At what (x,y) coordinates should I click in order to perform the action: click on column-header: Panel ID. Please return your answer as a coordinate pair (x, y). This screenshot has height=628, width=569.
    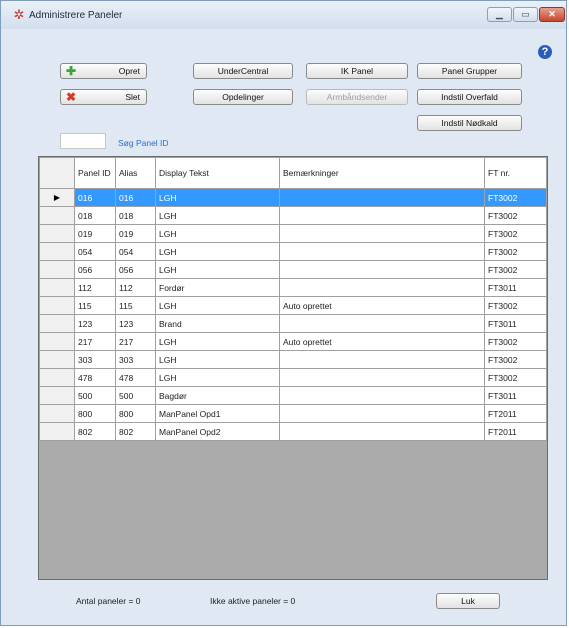
    Looking at the image, I should click on (95, 173).